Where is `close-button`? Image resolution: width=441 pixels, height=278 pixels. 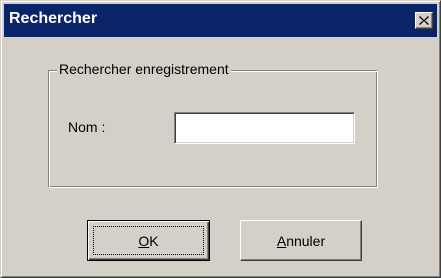
close-button is located at coordinates (424, 20).